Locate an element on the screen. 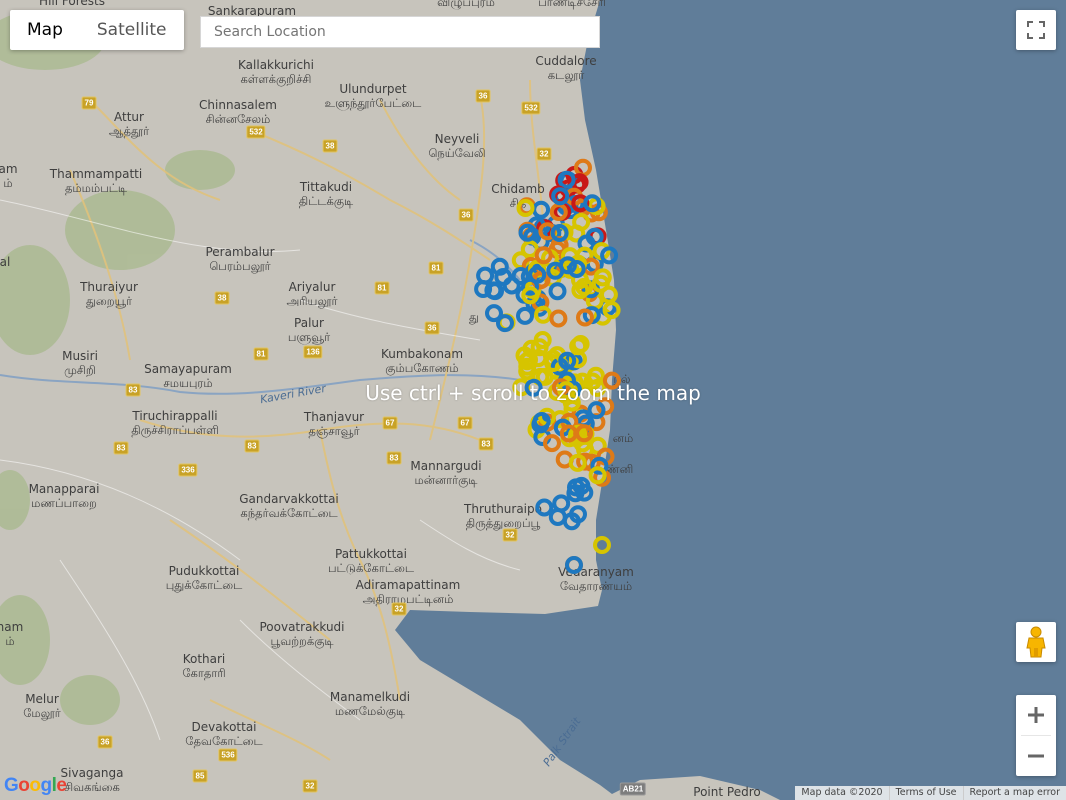 The width and height of the screenshot is (1066, 800). zoom-out-button is located at coordinates (1036, 756).